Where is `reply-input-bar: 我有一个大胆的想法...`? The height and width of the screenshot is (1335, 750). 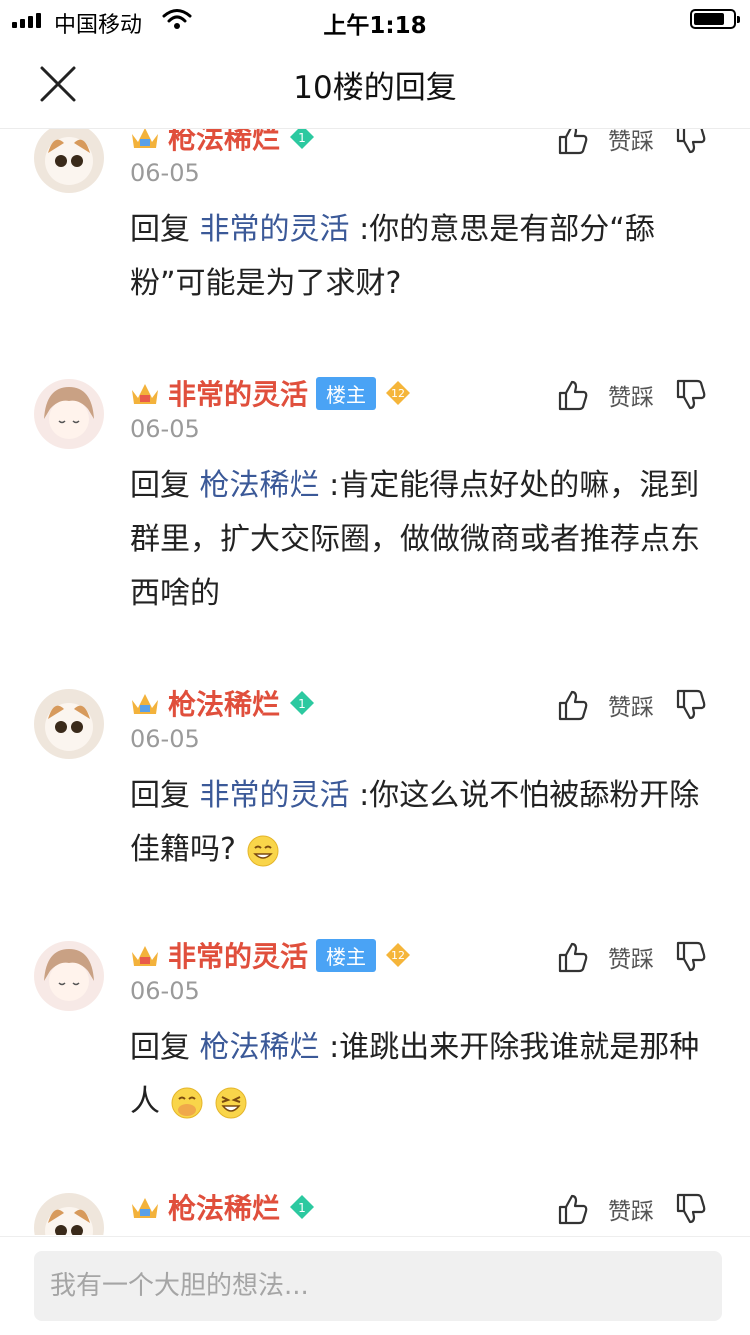 reply-input-bar: 我有一个大胆的想法... is located at coordinates (375, 1285).